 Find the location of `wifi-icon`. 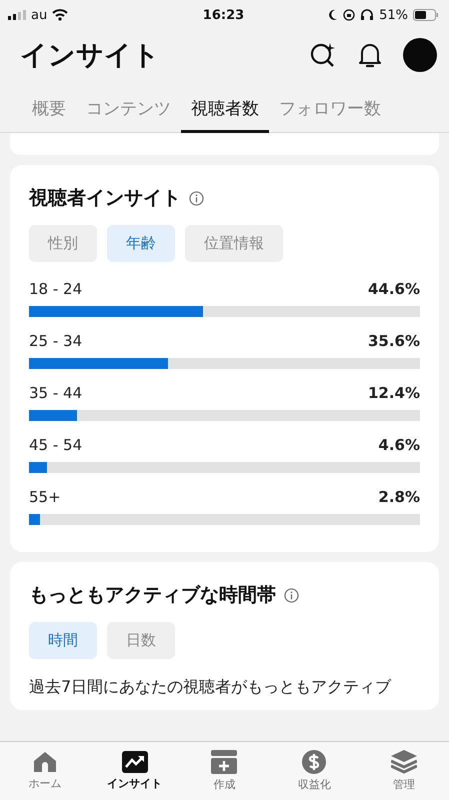

wifi-icon is located at coordinates (60, 15).